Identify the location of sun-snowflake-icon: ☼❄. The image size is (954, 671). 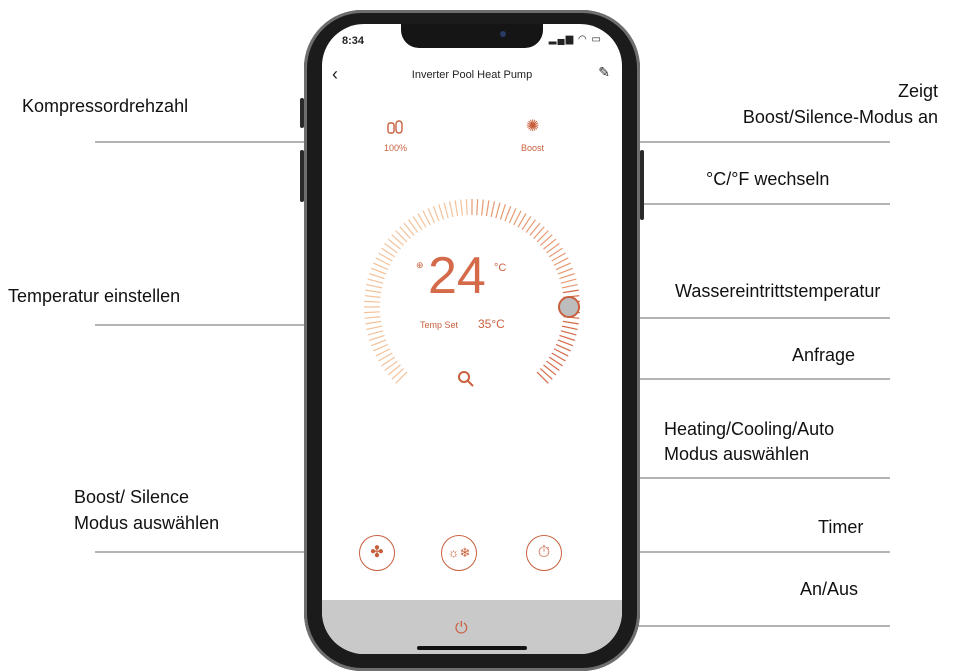
(459, 552).